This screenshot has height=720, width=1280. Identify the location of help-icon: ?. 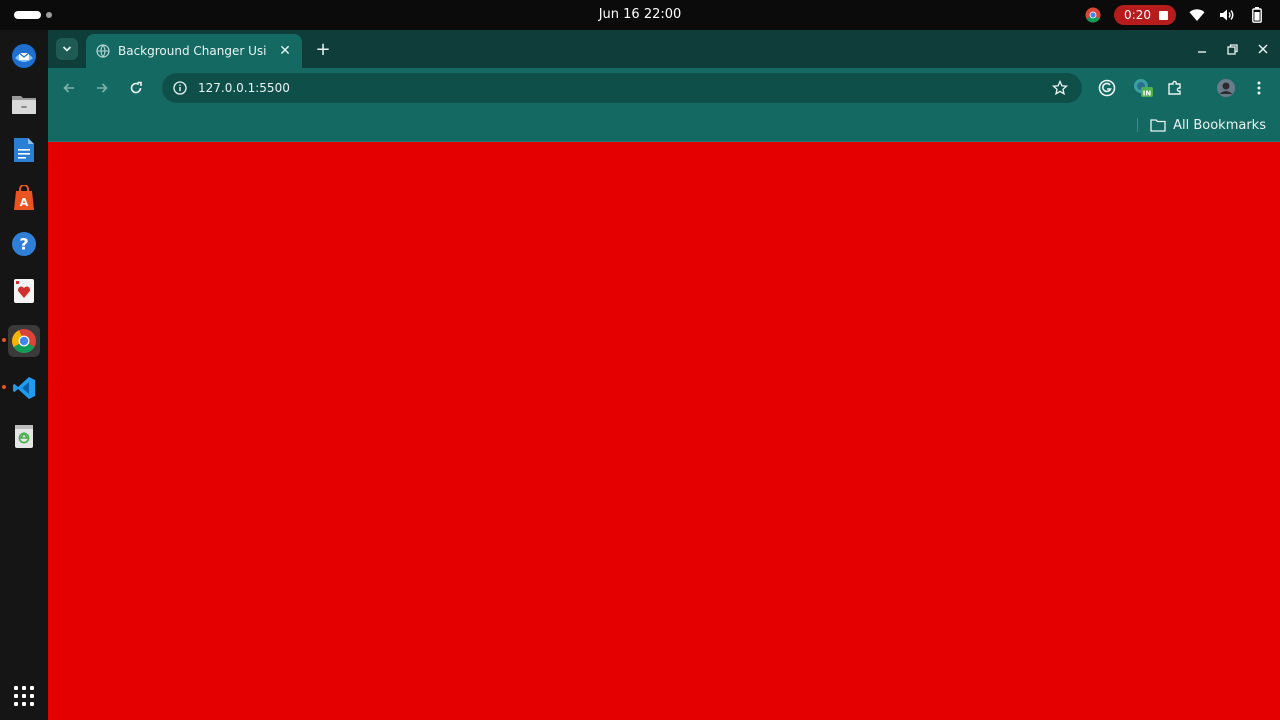
(24, 244).